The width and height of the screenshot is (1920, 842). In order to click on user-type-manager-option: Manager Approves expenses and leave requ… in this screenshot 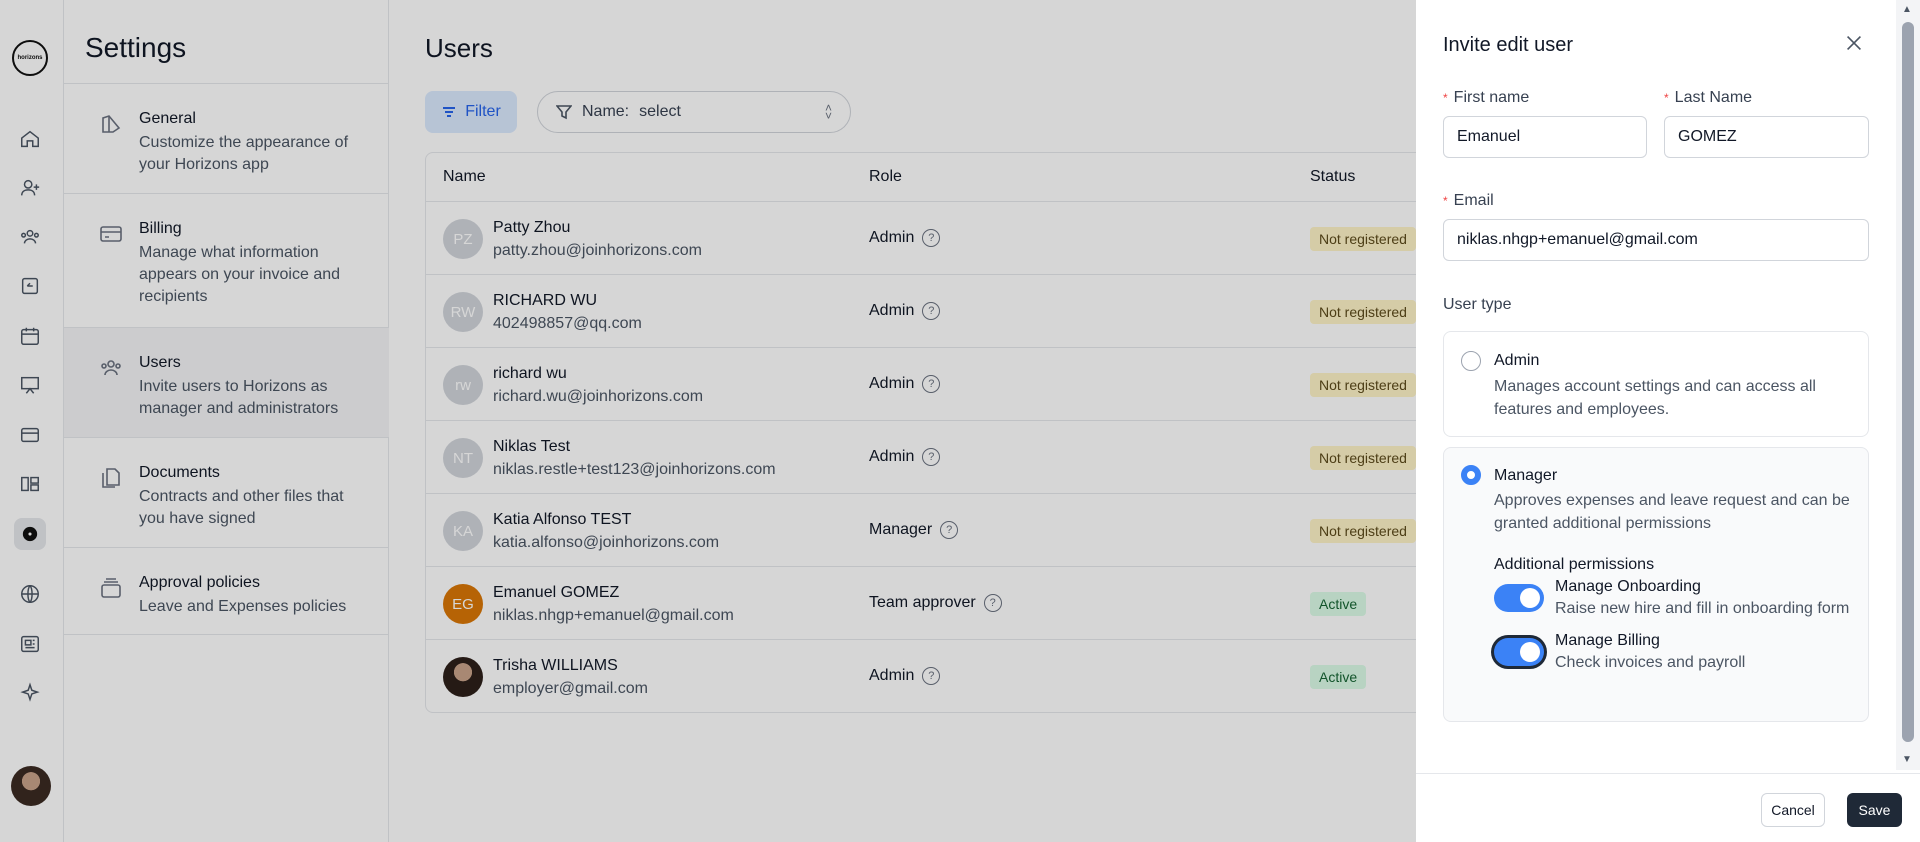, I will do `click(1656, 584)`.